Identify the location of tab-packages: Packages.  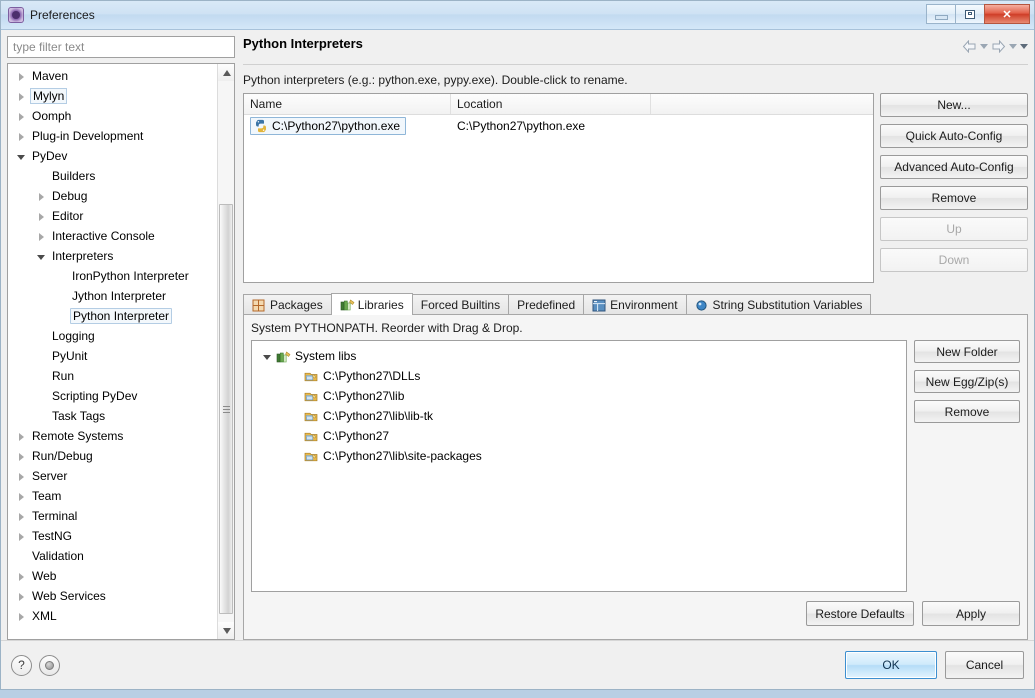
(287, 304).